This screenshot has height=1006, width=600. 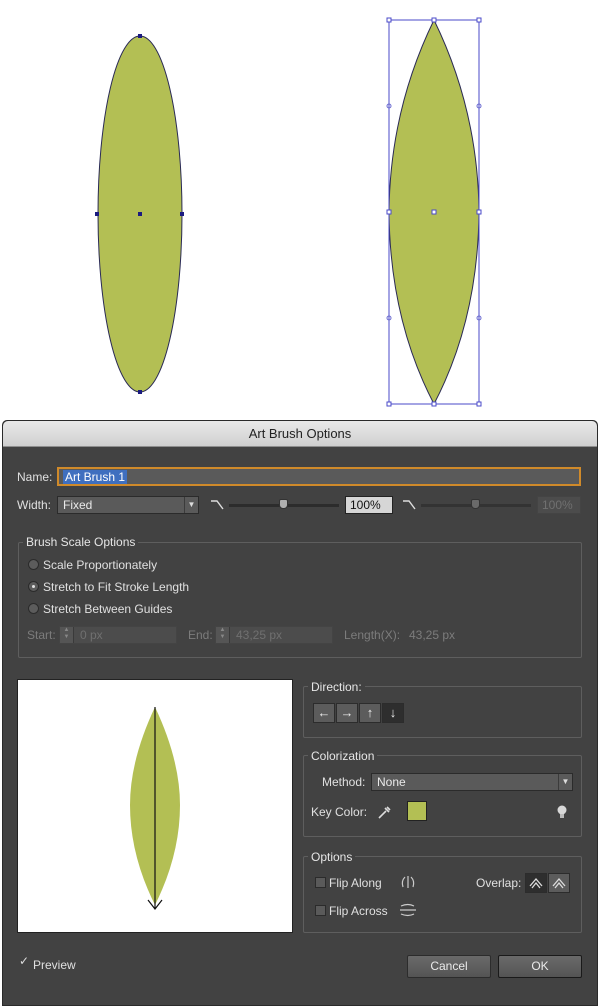 What do you see at coordinates (339, 812) in the screenshot?
I see `key-color-label: Key Color:` at bounding box center [339, 812].